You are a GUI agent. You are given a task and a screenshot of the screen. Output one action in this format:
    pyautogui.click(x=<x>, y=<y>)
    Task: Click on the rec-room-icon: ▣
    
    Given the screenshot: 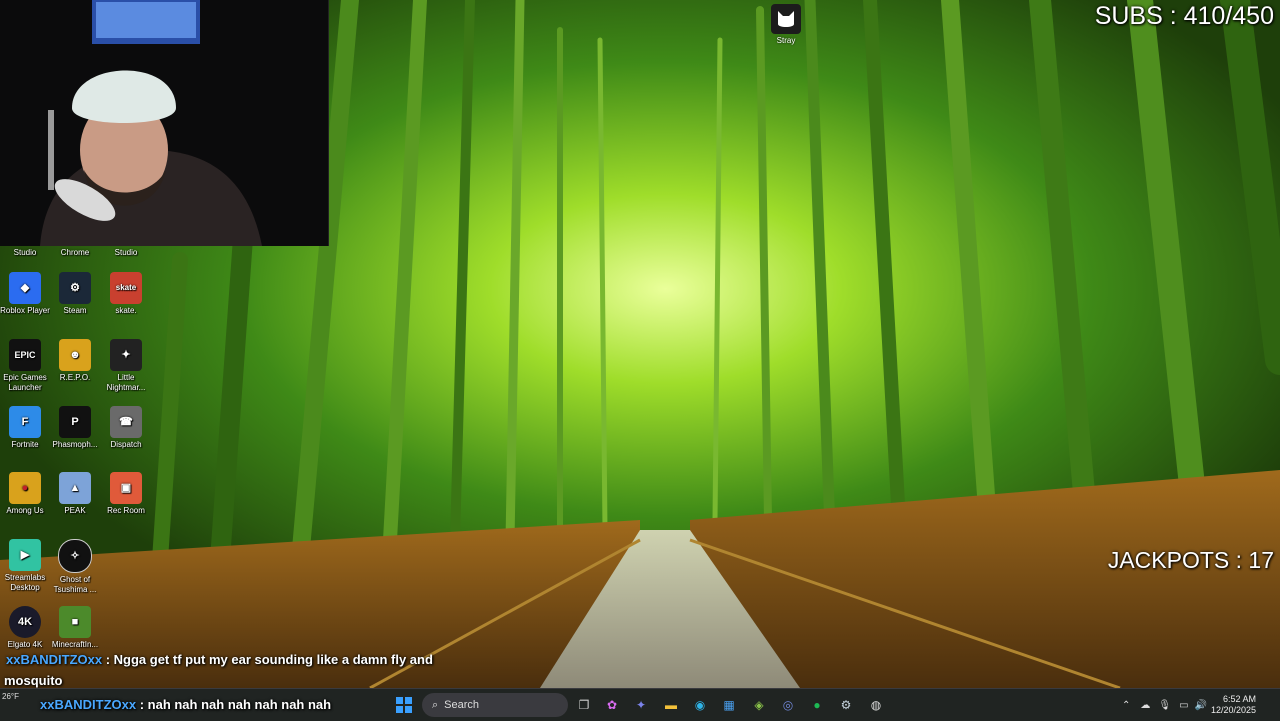 What is the action you would take?
    pyautogui.click(x=126, y=488)
    